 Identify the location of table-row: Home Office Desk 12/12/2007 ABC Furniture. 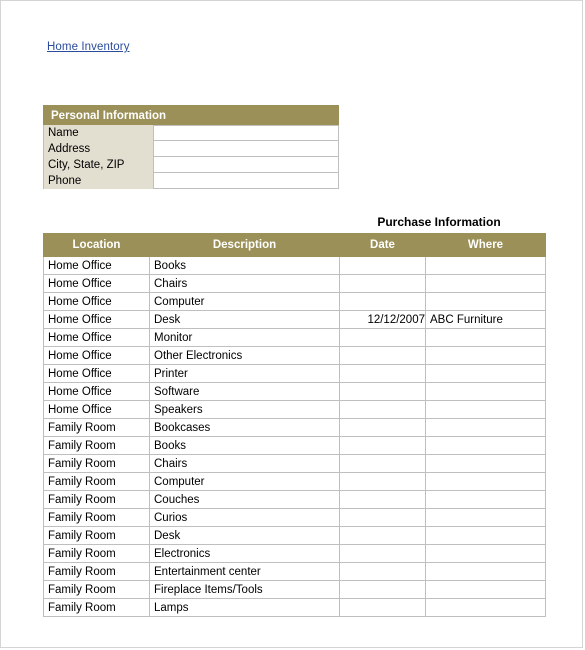
(294, 319).